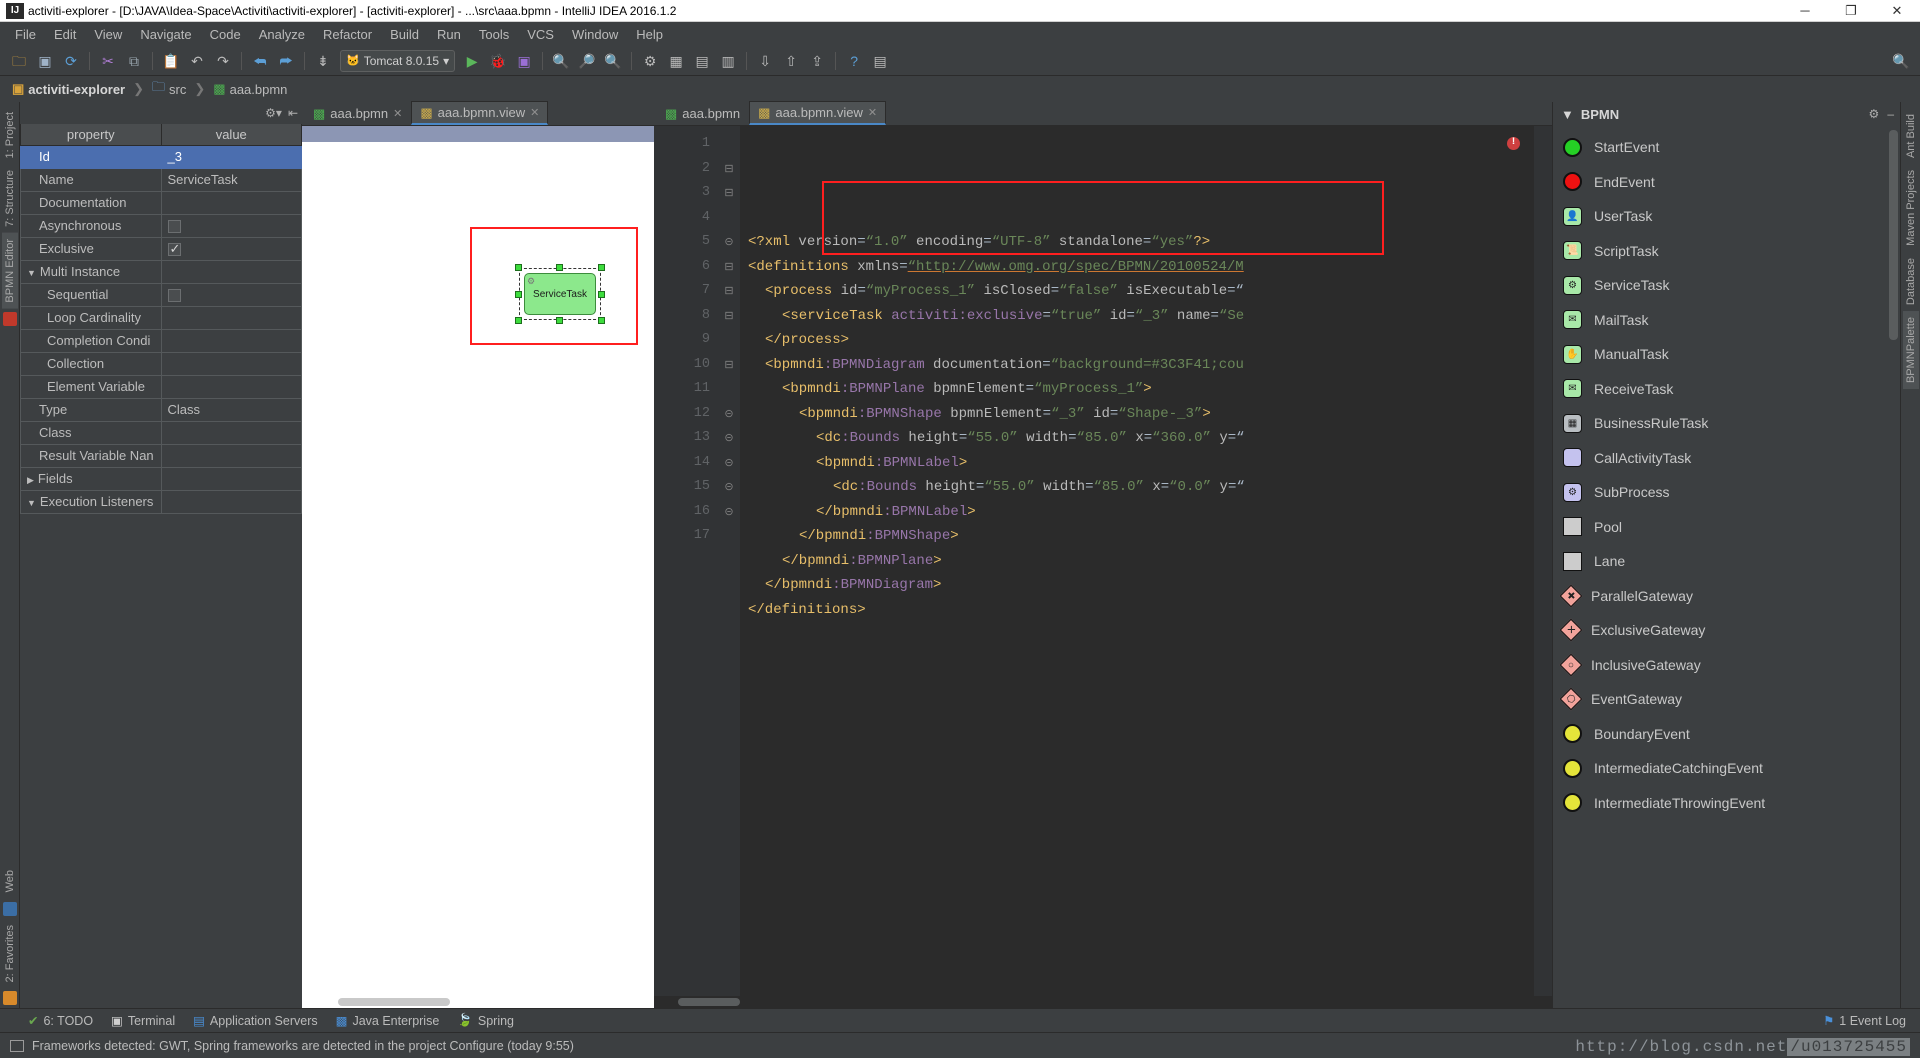  What do you see at coordinates (223, 61) in the screenshot?
I see `redo-icon: ↷` at bounding box center [223, 61].